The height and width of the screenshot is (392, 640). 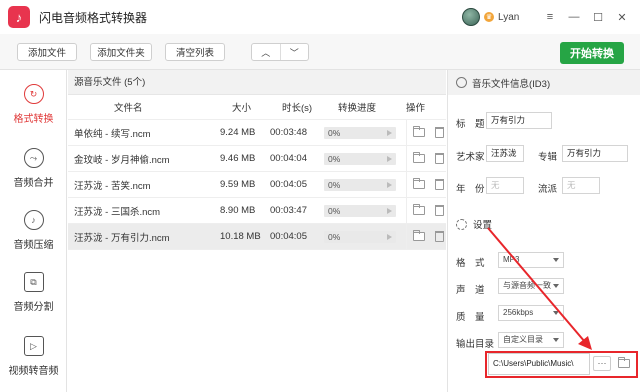 What do you see at coordinates (531, 286) in the screenshot?
I see `channel-select: 与源音频一致` at bounding box center [531, 286].